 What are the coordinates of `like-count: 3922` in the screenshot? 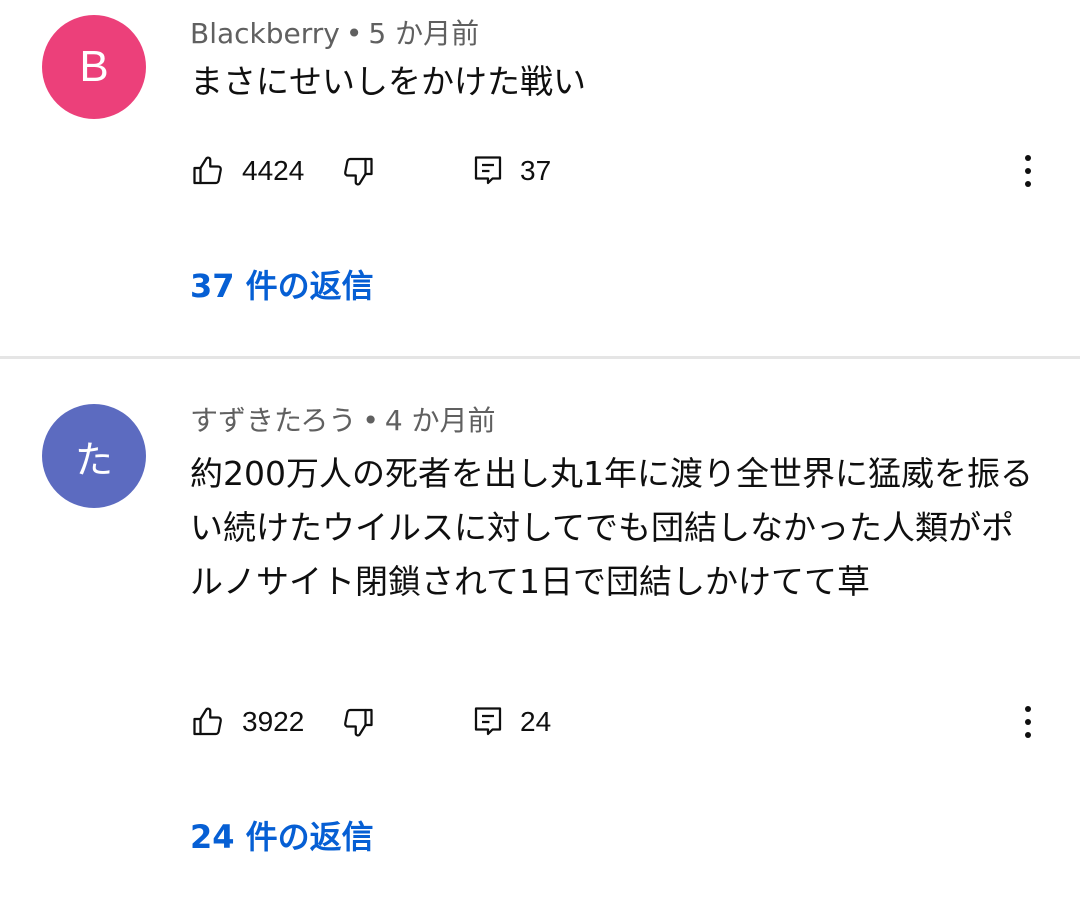 It's located at (273, 721).